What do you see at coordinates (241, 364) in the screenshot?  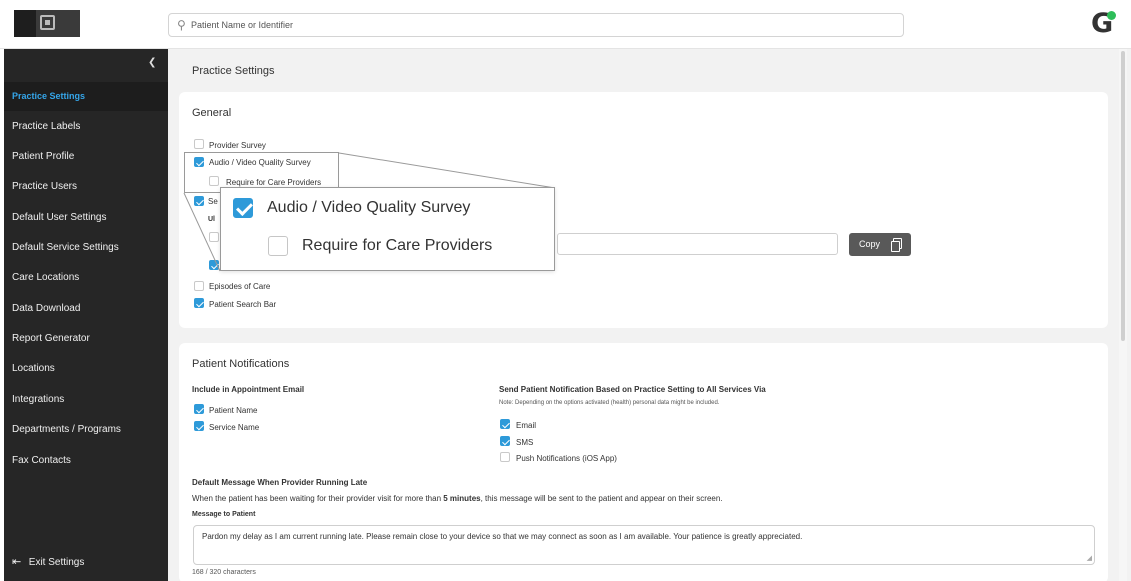 I see `patient-notifications-title: Patient Notifications` at bounding box center [241, 364].